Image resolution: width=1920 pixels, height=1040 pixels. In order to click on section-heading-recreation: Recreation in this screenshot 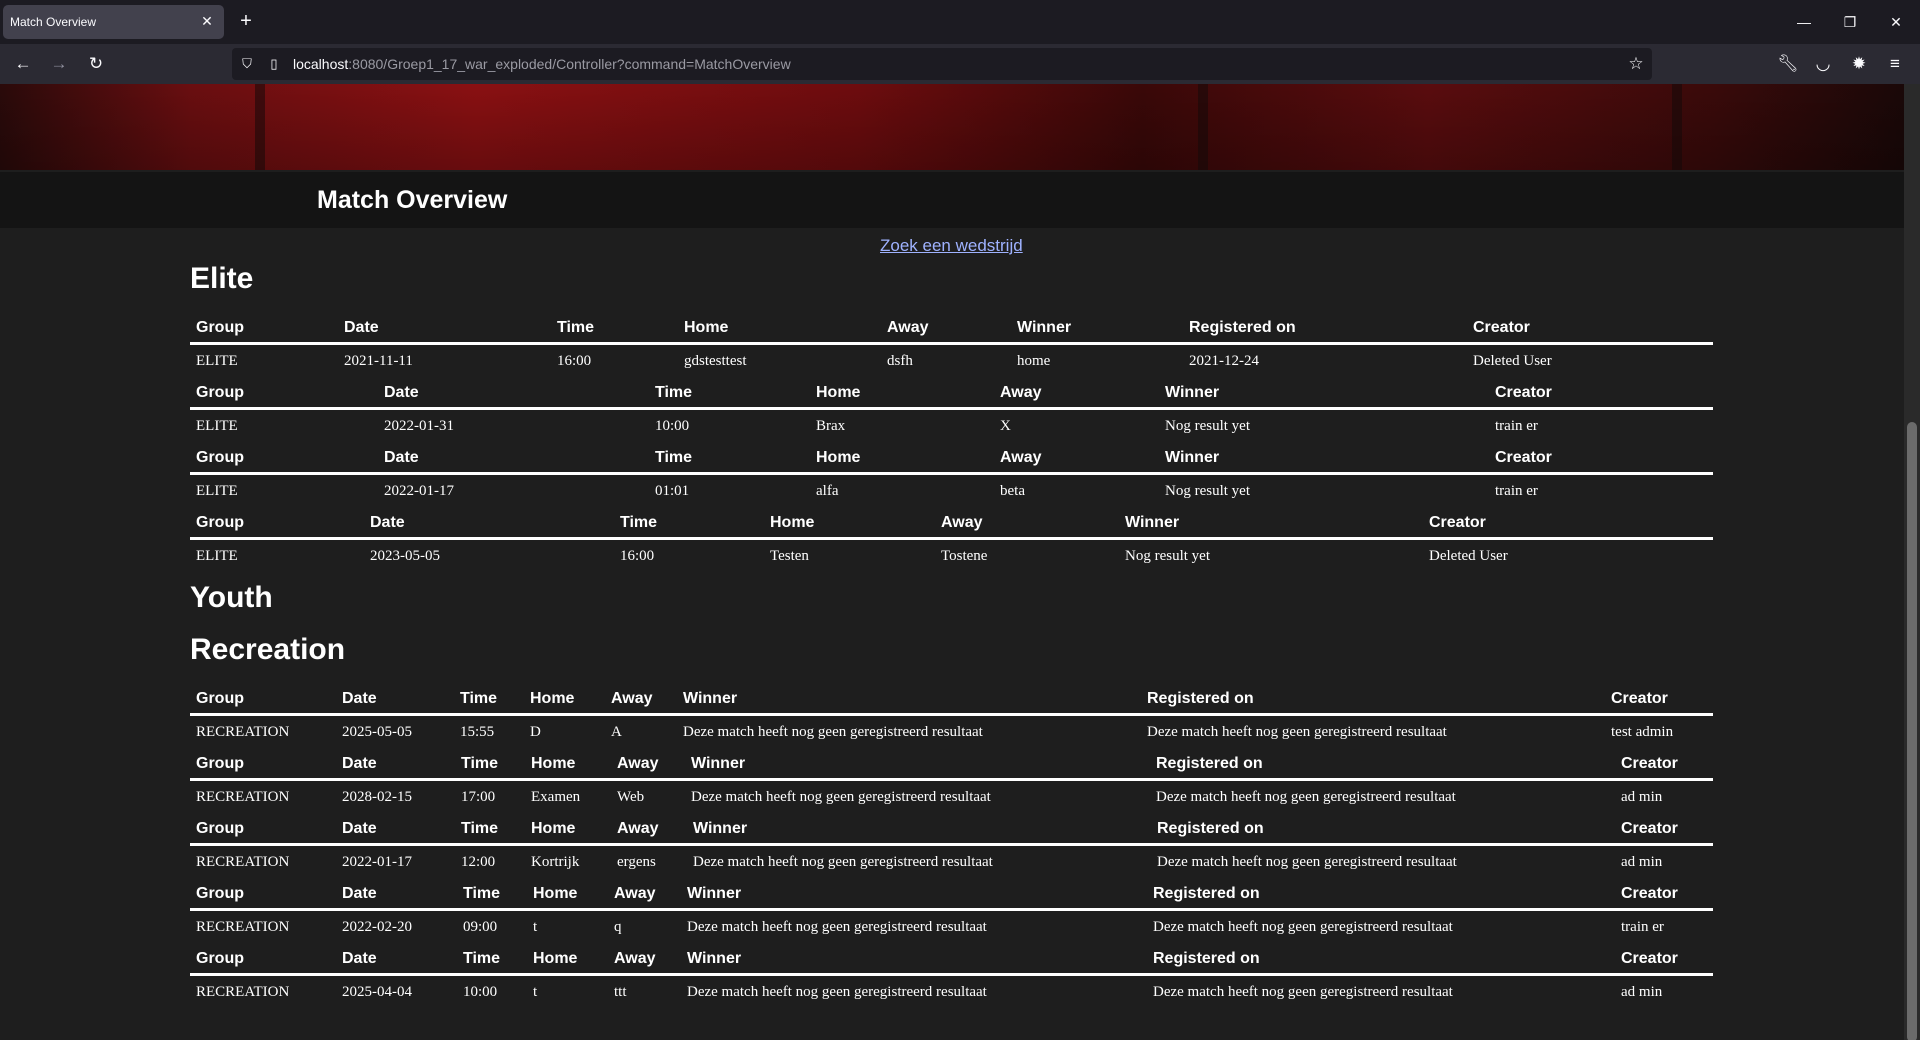, I will do `click(268, 649)`.